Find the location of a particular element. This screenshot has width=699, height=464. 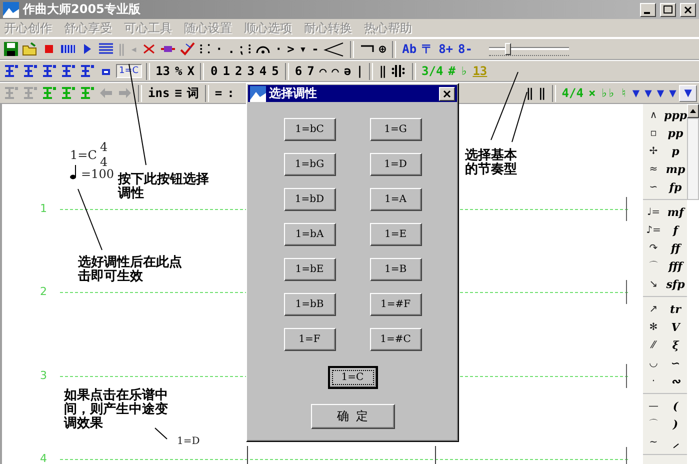

tempo-marking: =100 is located at coordinates (97, 174).